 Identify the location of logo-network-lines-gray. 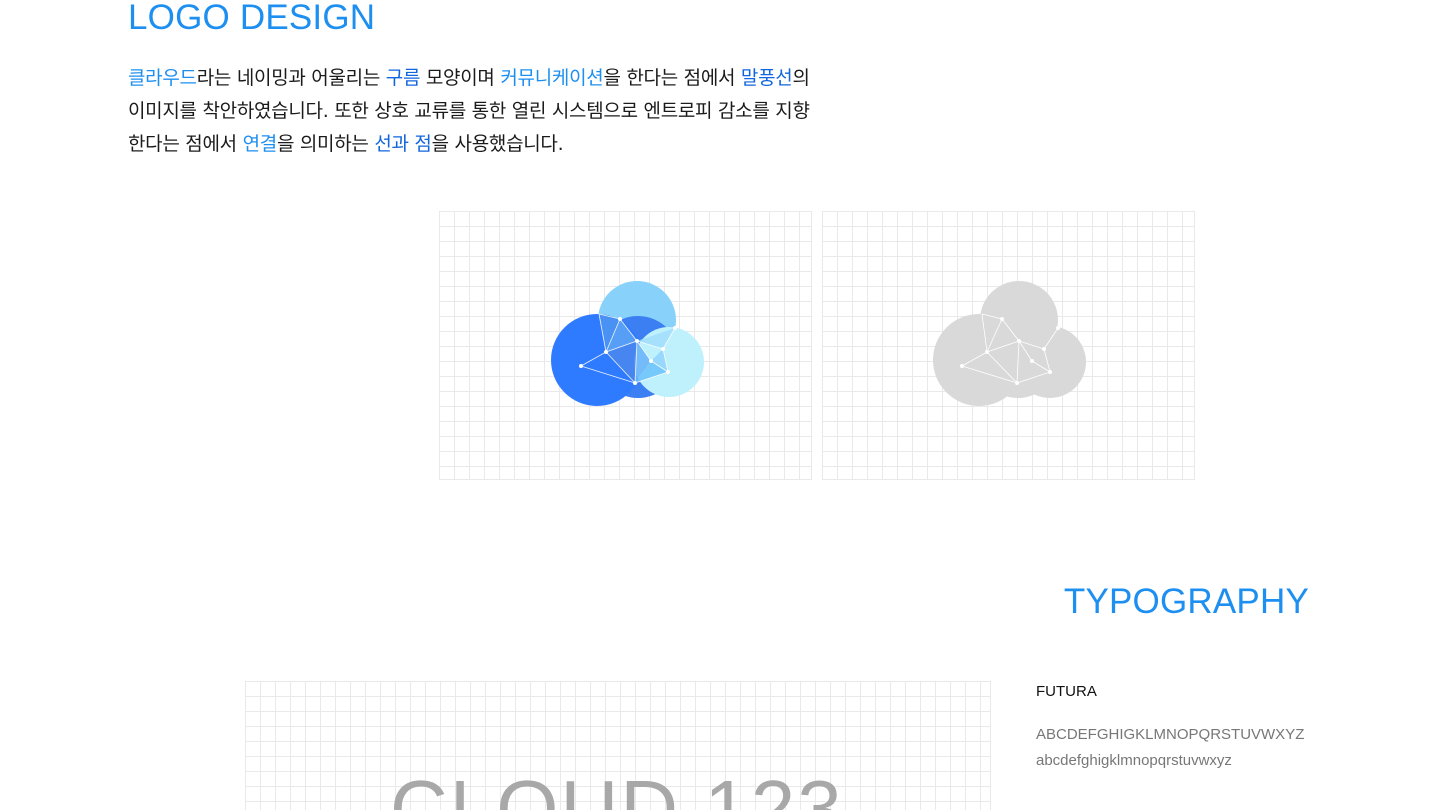
(1010, 348).